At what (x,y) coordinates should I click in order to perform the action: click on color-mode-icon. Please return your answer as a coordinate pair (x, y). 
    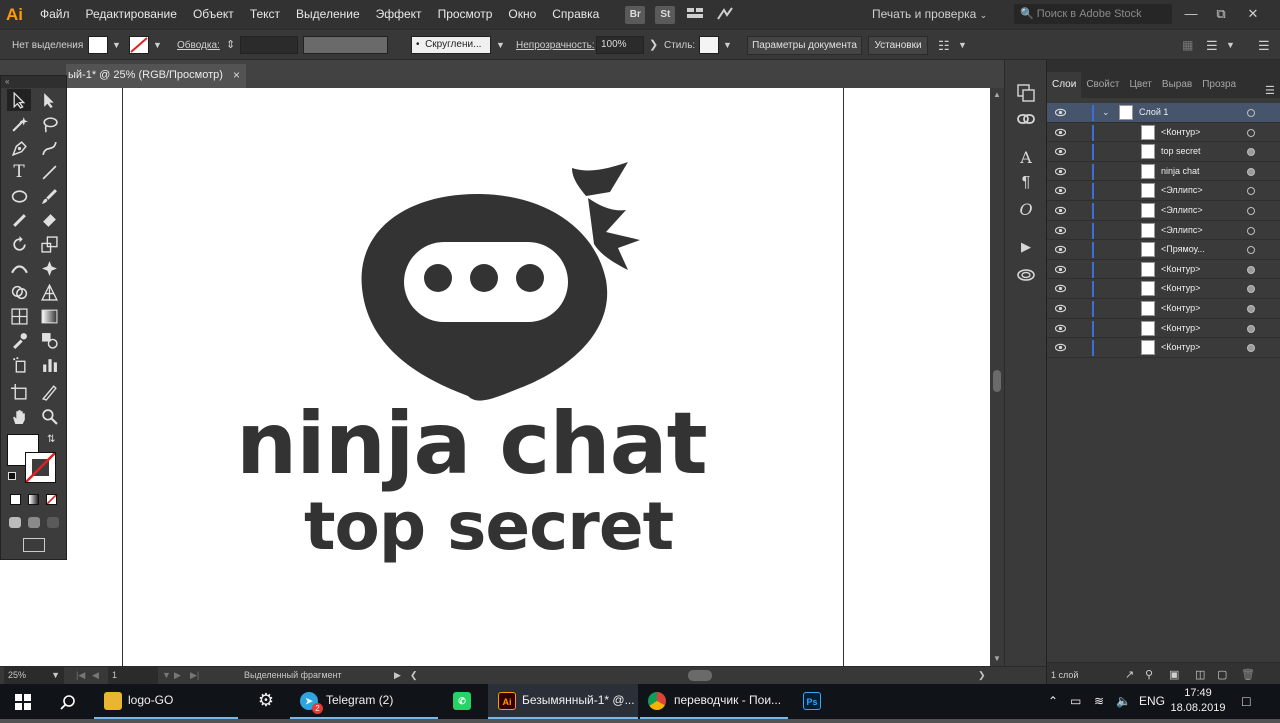
    Looking at the image, I should click on (15, 499).